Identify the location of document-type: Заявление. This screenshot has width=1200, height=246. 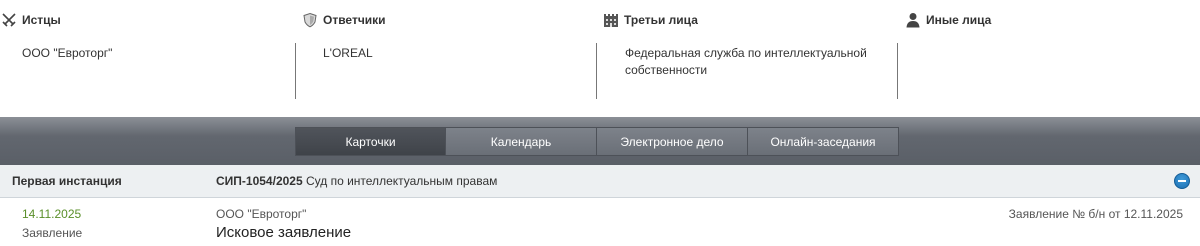
(52, 233).